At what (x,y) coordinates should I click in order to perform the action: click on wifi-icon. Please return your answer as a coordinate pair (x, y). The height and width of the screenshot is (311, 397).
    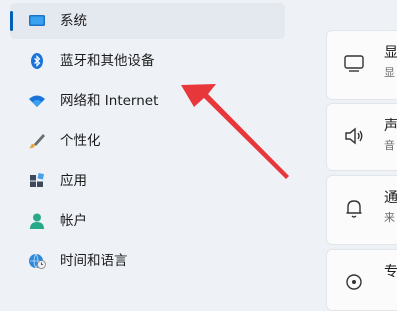
    Looking at the image, I should click on (37, 101).